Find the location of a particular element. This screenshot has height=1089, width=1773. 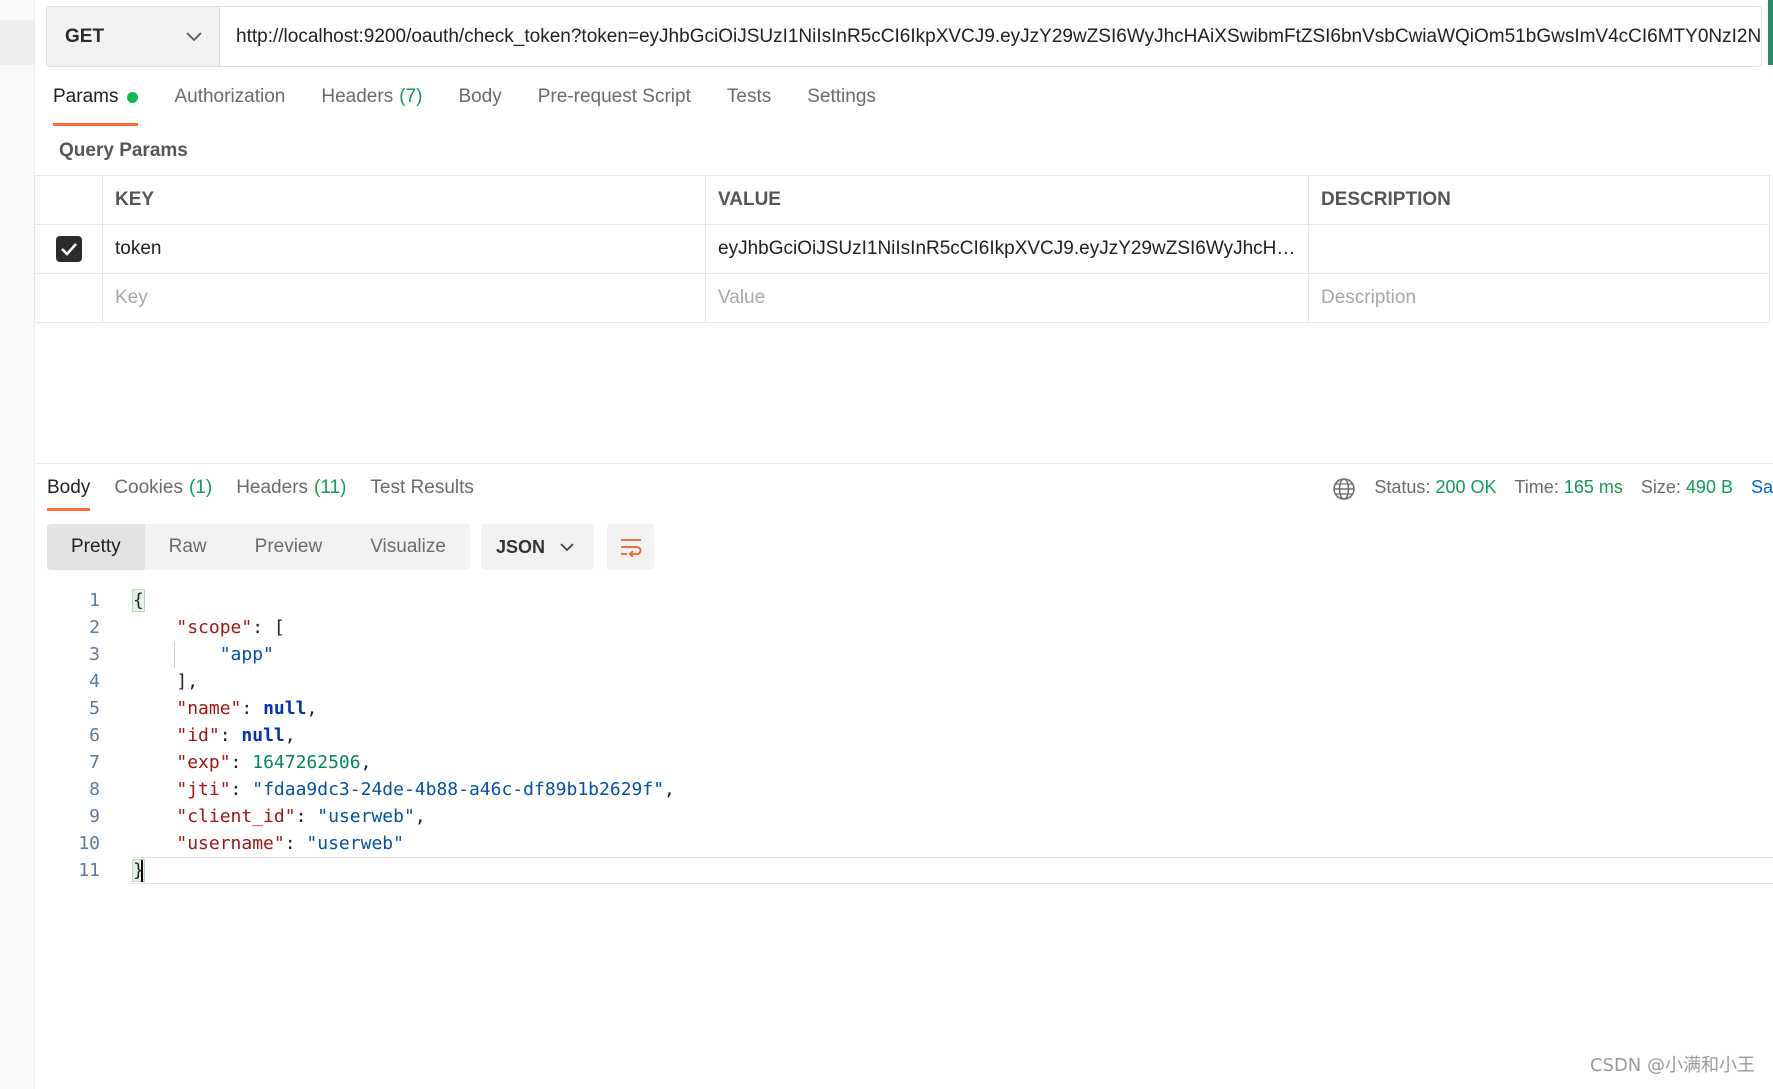

status-value: 200 OK is located at coordinates (1466, 487).